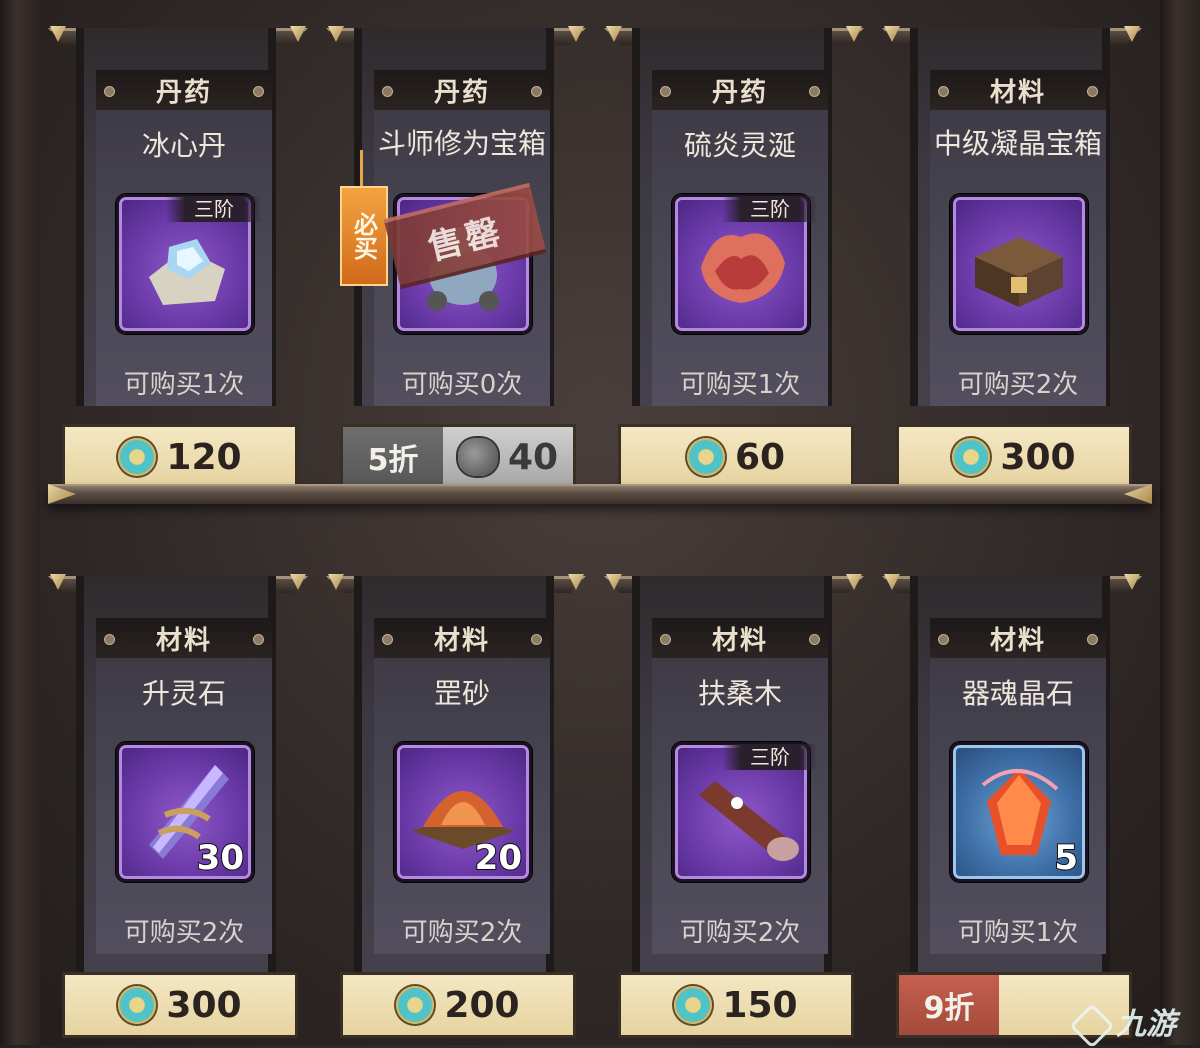  What do you see at coordinates (1017, 693) in the screenshot?
I see `item-name: 器魂晶石` at bounding box center [1017, 693].